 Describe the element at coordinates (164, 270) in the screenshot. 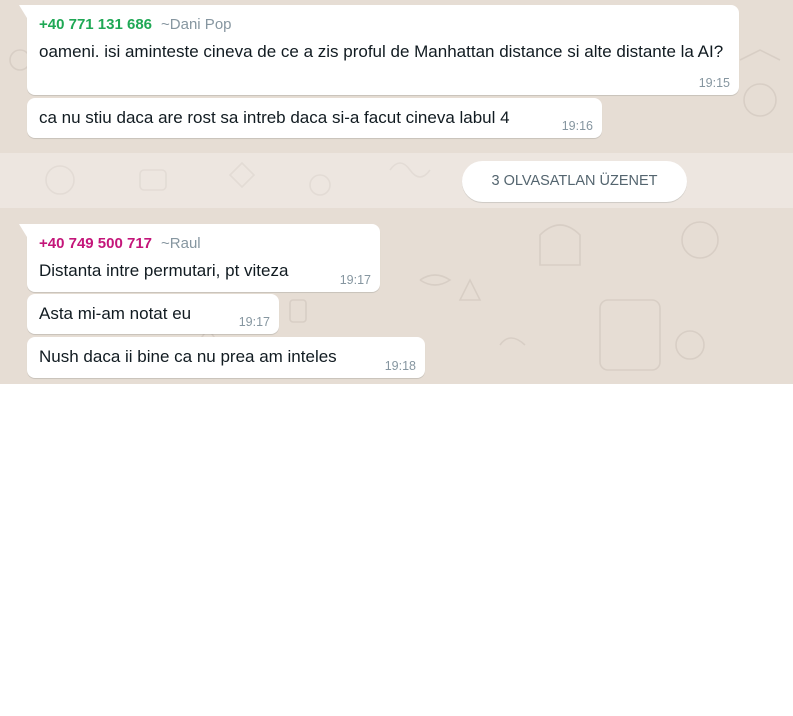

I see `message-text: Distanta intre permutari, pt viteza` at that location.